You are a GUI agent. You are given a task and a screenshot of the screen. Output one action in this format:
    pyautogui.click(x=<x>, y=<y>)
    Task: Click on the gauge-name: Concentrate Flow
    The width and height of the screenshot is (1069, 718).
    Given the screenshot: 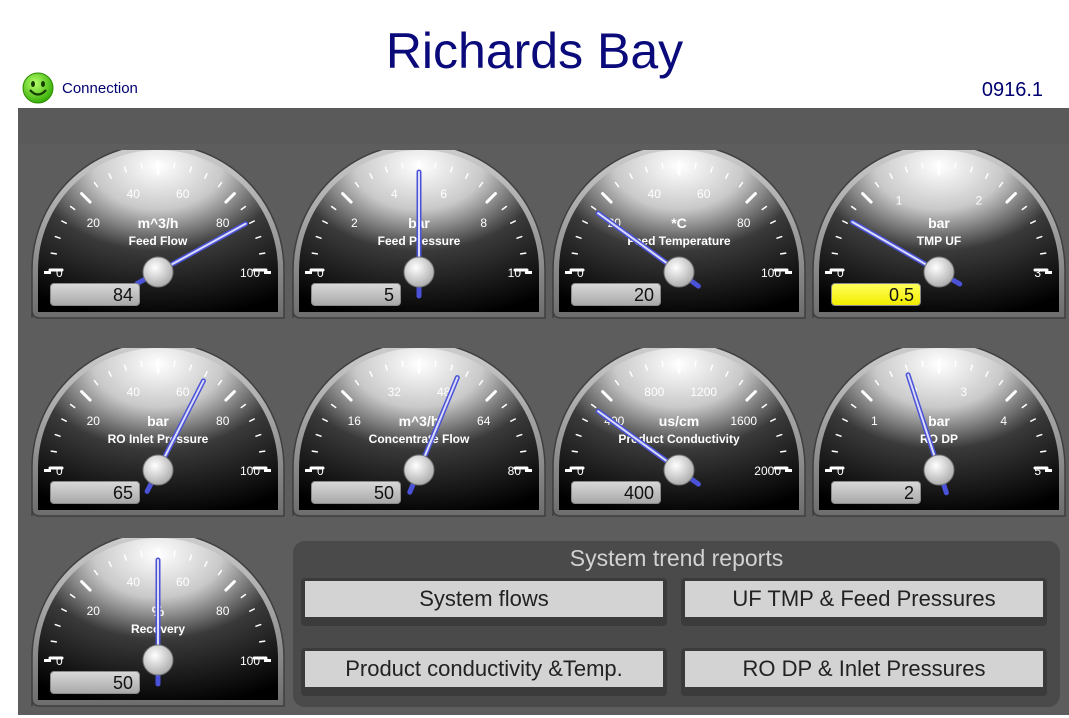 What is the action you would take?
    pyautogui.click(x=419, y=439)
    